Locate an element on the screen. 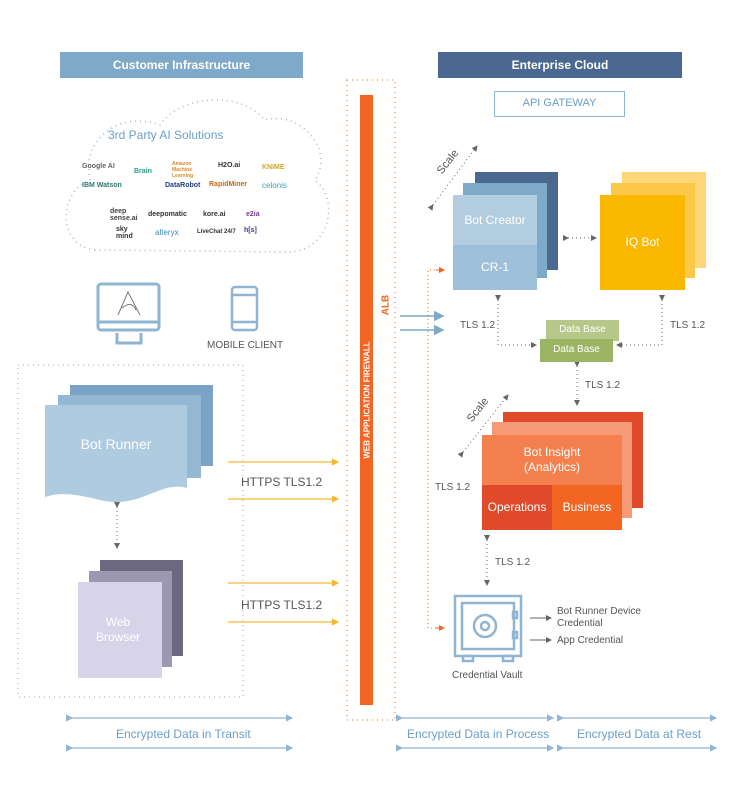 The image size is (730, 800). waf-label: WEB APPLICATION FIREWALL is located at coordinates (367, 400).